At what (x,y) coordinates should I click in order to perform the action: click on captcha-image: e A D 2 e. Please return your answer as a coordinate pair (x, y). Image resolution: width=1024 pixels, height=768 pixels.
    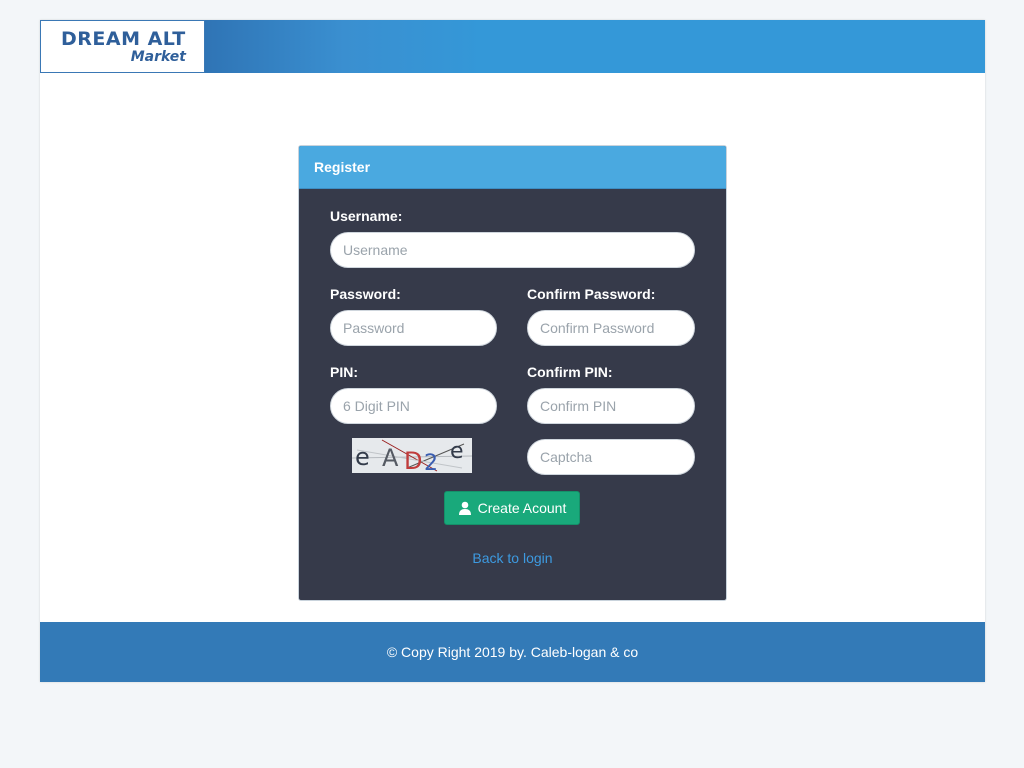
    Looking at the image, I should click on (412, 455).